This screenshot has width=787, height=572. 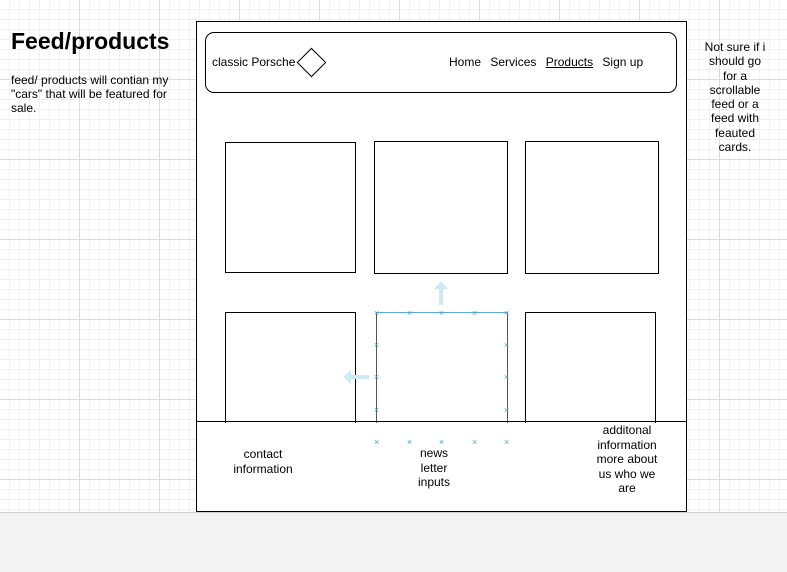 I want to click on footer-divider, so click(x=441, y=421).